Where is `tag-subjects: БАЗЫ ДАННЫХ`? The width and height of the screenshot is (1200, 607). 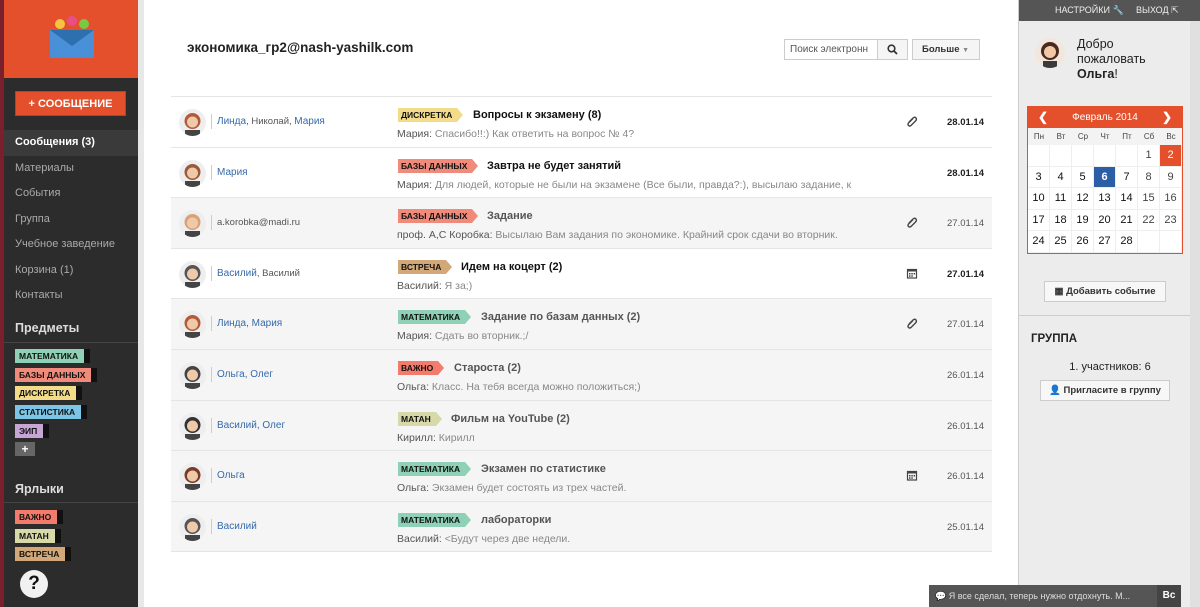
tag-subjects: БАЗЫ ДАННЫХ is located at coordinates (56, 374).